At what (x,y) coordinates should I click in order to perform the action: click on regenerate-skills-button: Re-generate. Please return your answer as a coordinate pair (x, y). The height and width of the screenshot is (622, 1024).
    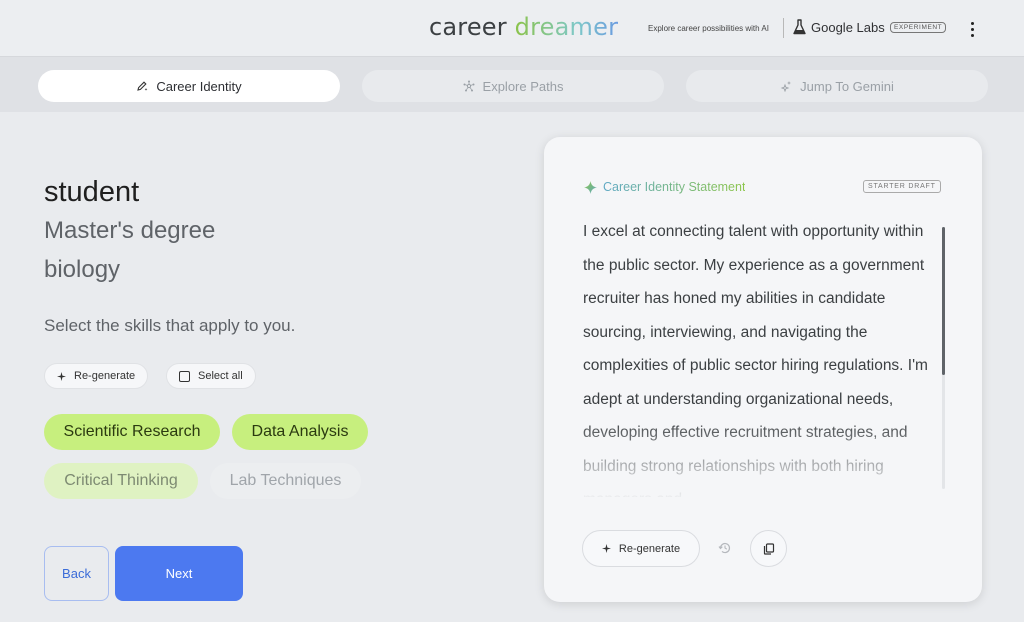
    Looking at the image, I should click on (96, 376).